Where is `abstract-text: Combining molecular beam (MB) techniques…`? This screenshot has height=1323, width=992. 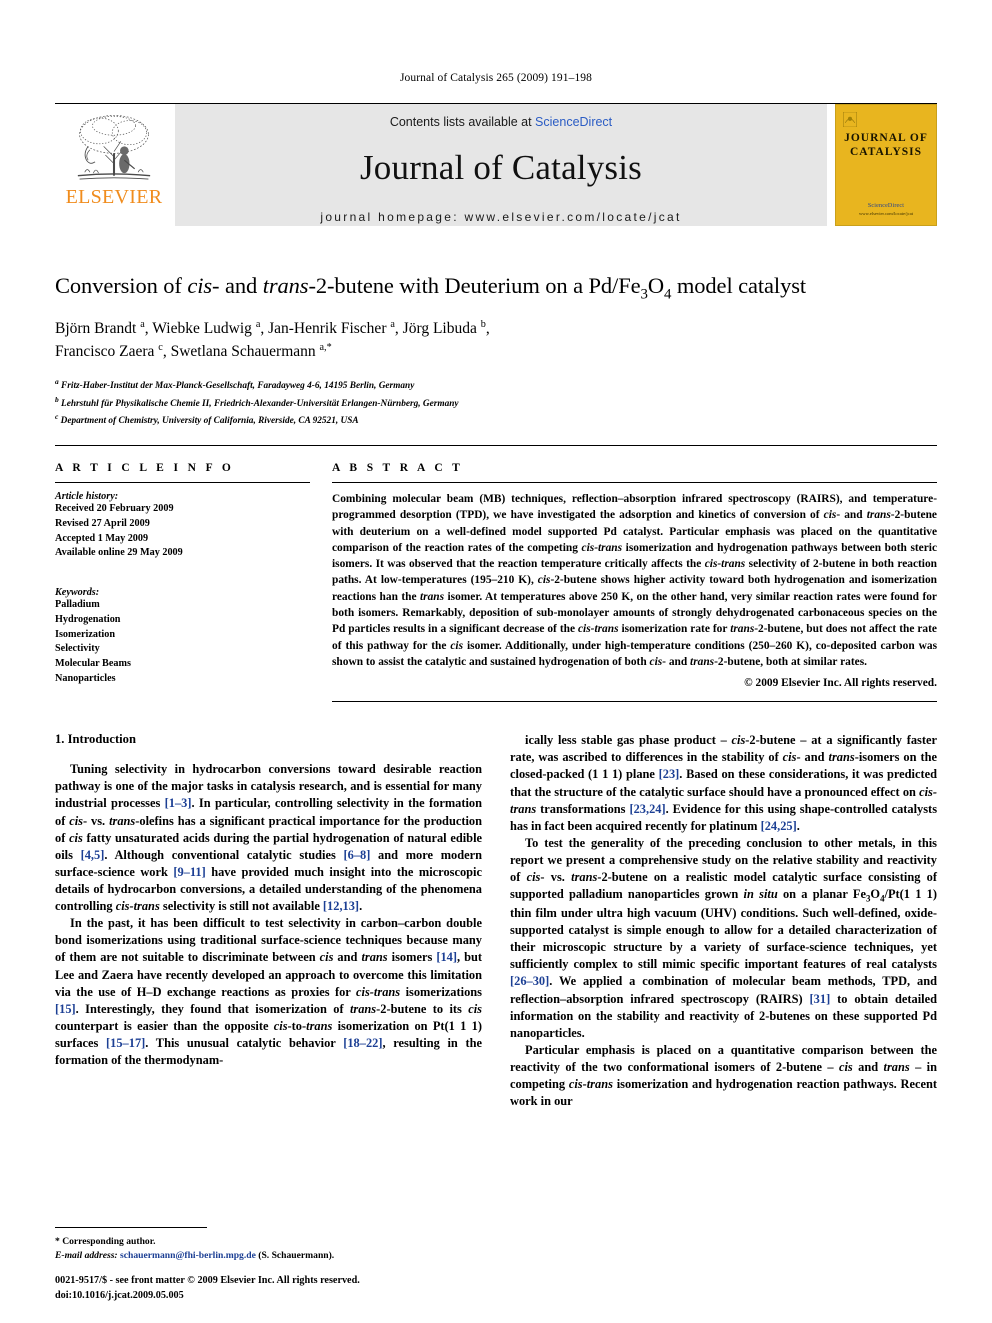
abstract-text: Combining molecular beam (MB) techniques… is located at coordinates (635, 580).